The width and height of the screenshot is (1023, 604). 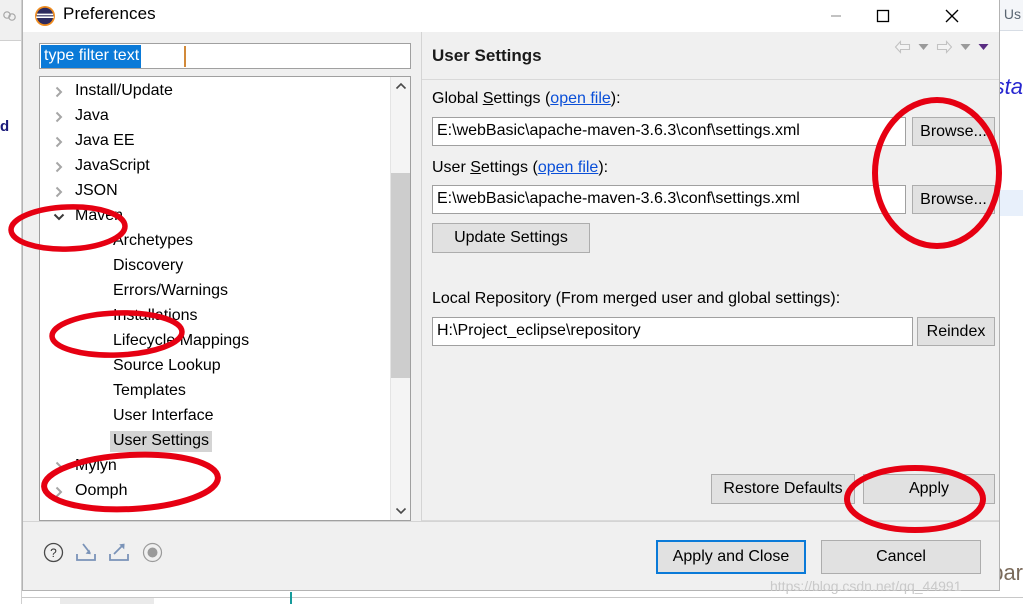 I want to click on user-settings-open-file-link: open file, so click(x=568, y=167).